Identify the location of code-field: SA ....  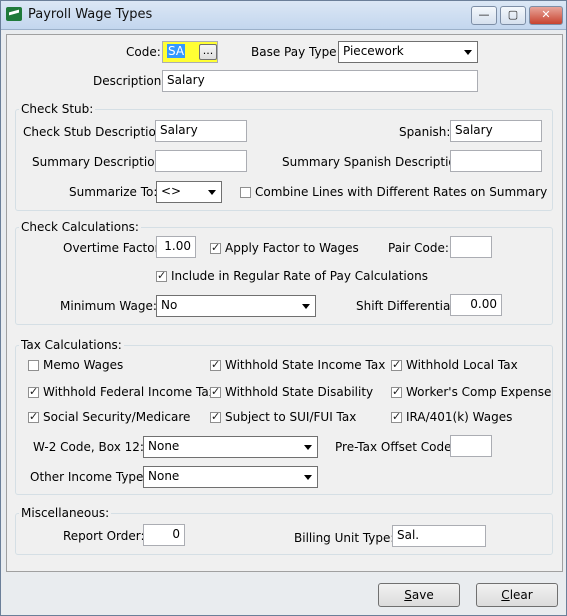
(190, 52).